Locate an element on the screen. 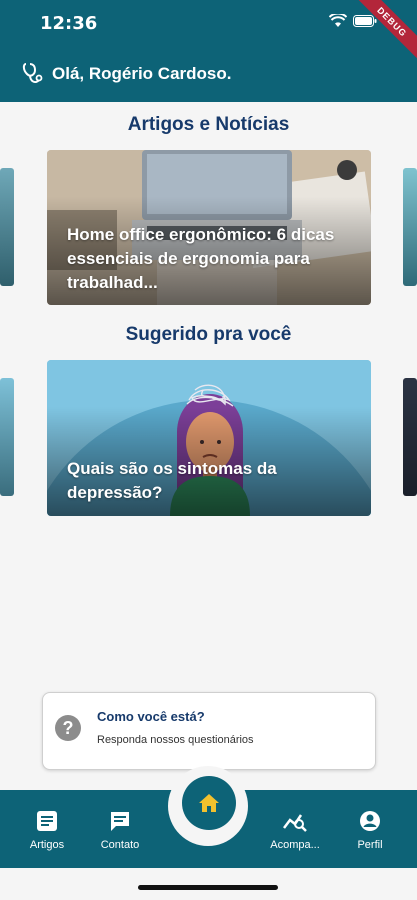 Image resolution: width=417 pixels, height=900 pixels. greeting: Olá, Rogério Cardoso. is located at coordinates (126, 74).